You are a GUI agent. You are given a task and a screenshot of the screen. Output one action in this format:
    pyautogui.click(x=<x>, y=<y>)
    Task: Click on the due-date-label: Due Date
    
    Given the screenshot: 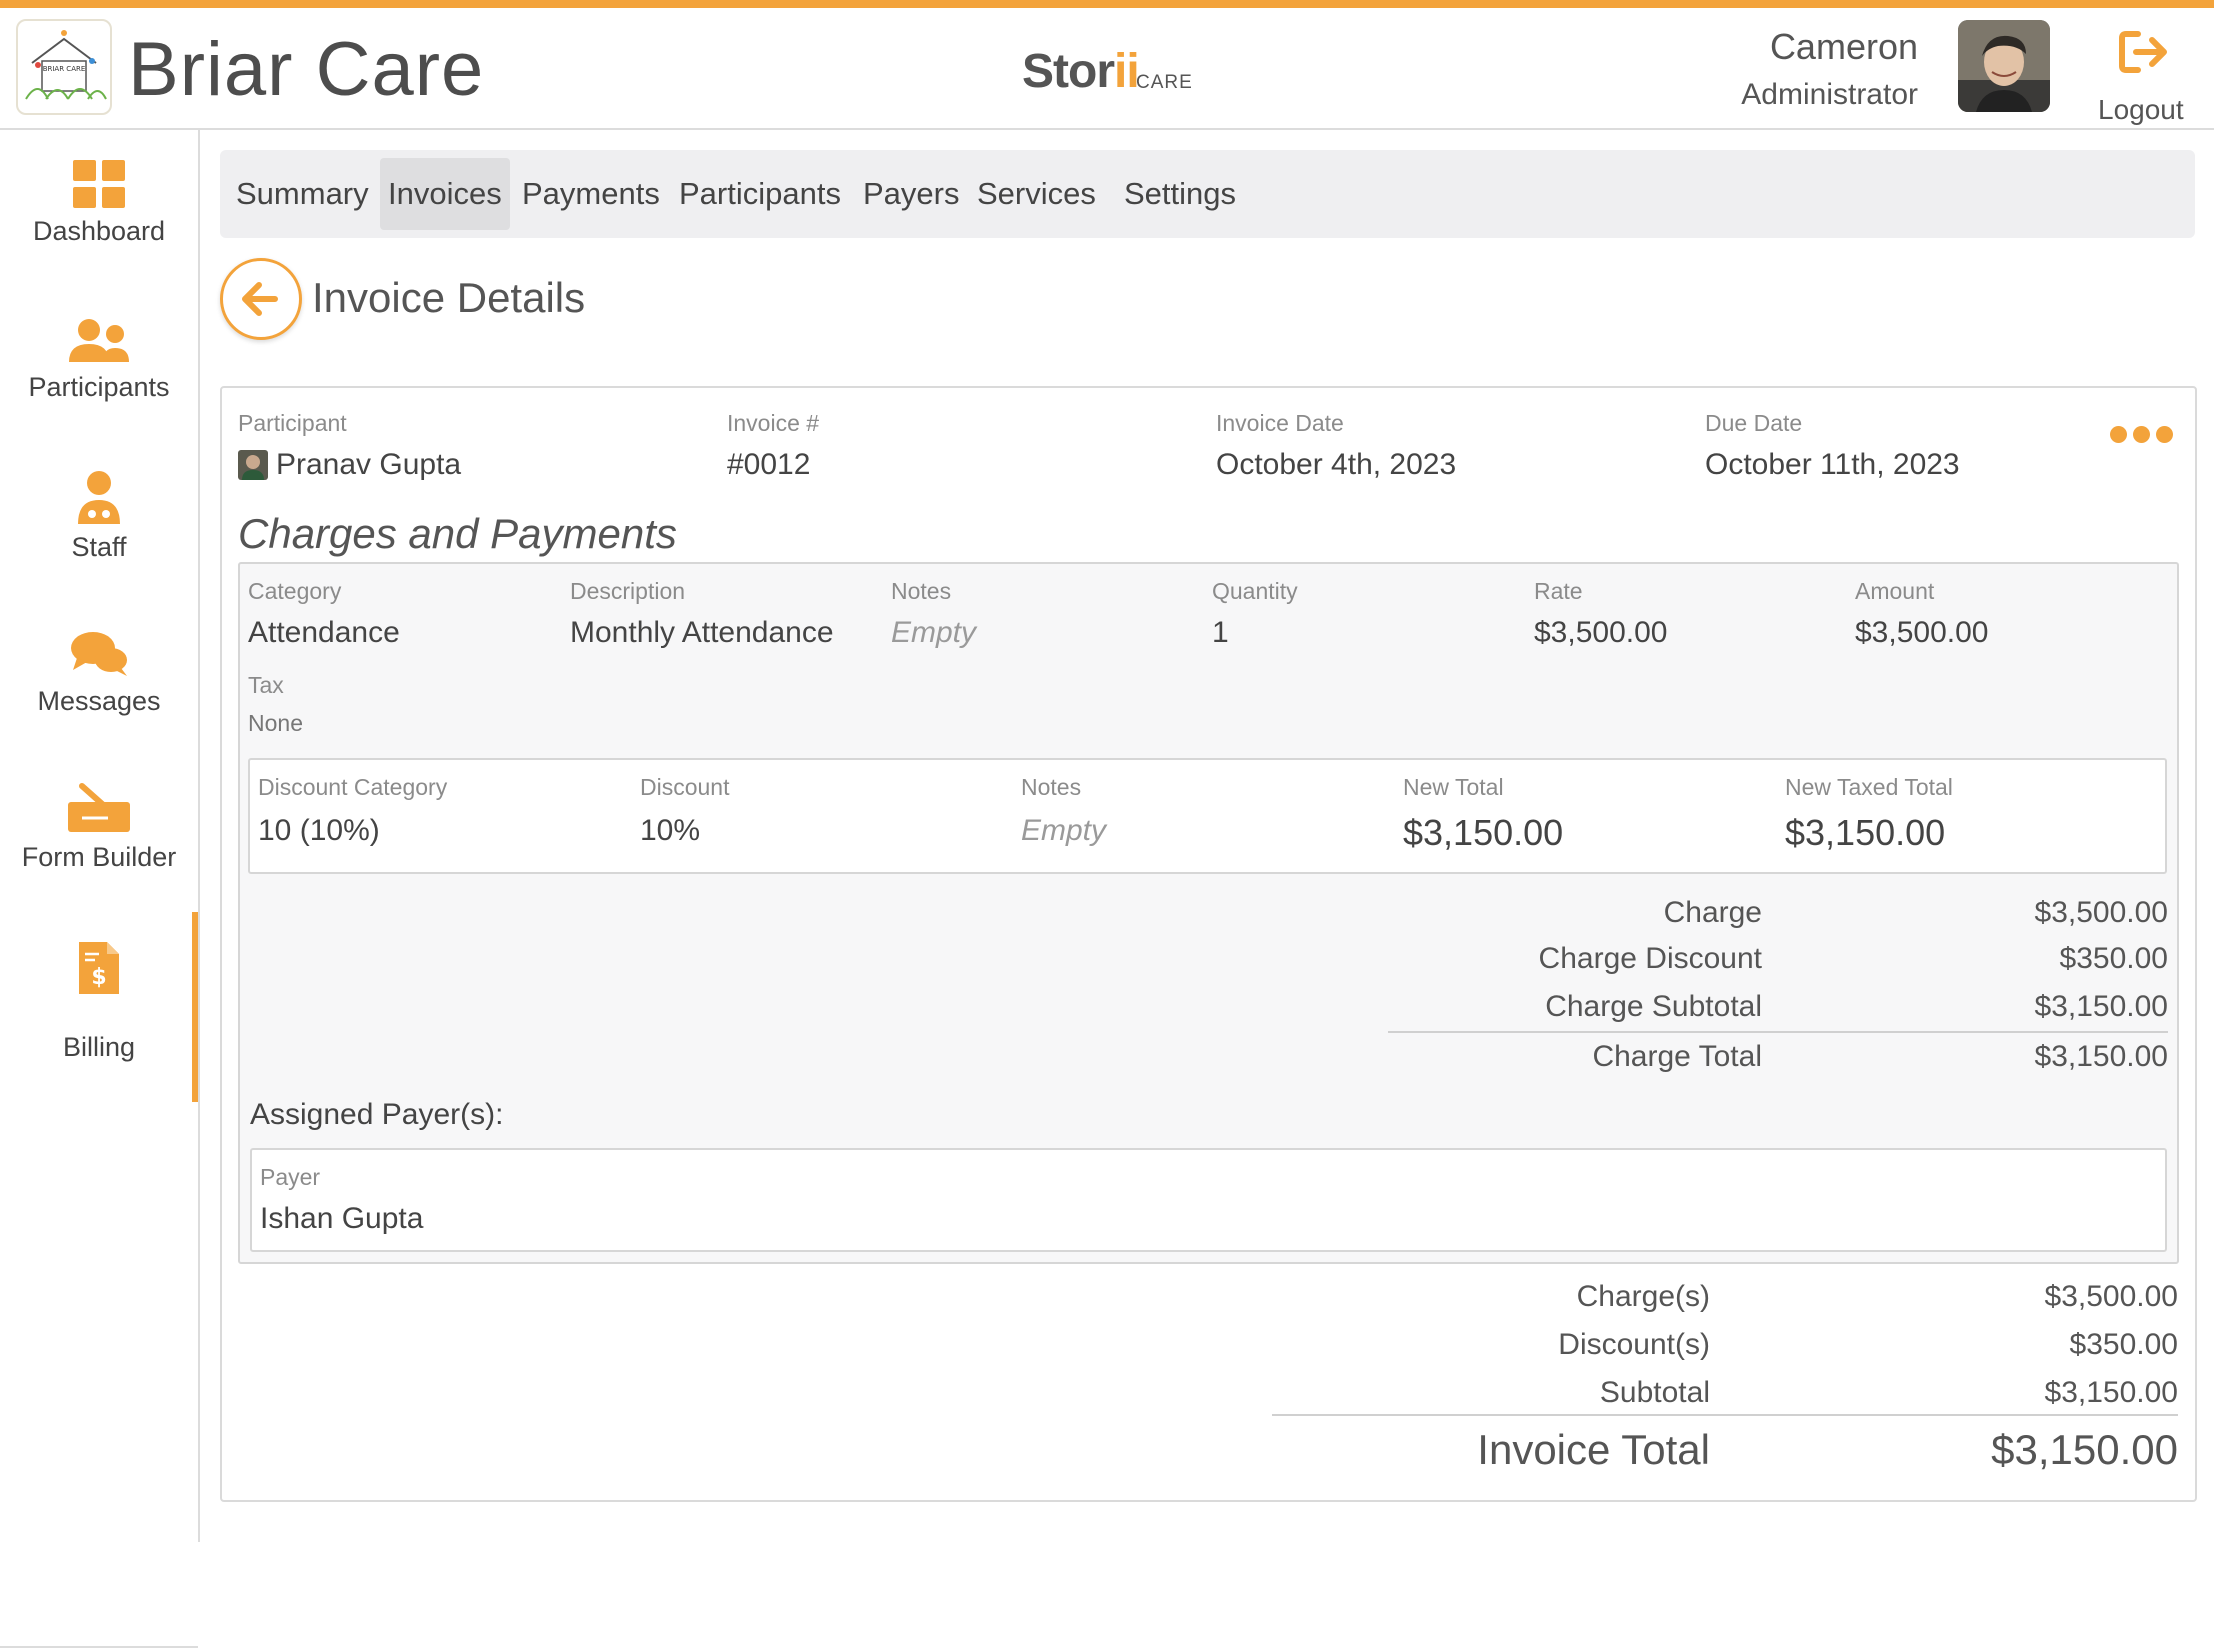 What is the action you would take?
    pyautogui.click(x=1754, y=423)
    